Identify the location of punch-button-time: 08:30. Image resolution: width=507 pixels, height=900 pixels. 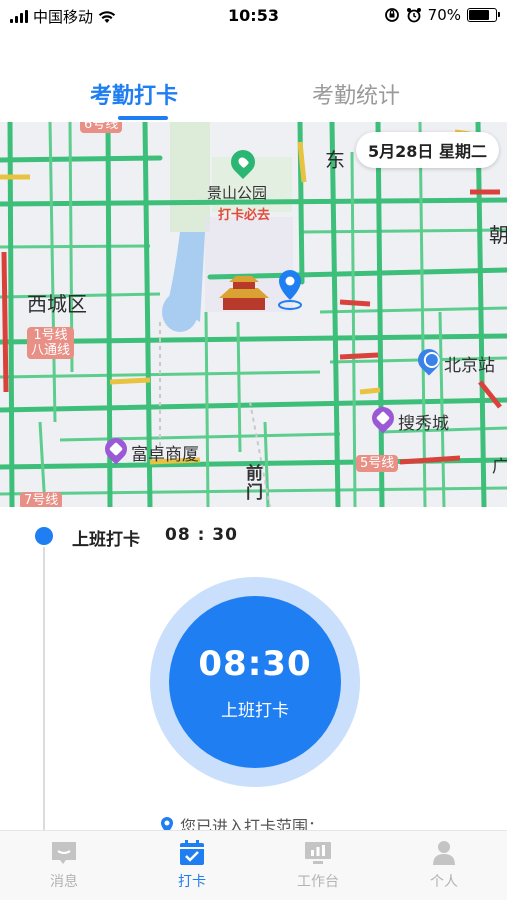
(255, 663).